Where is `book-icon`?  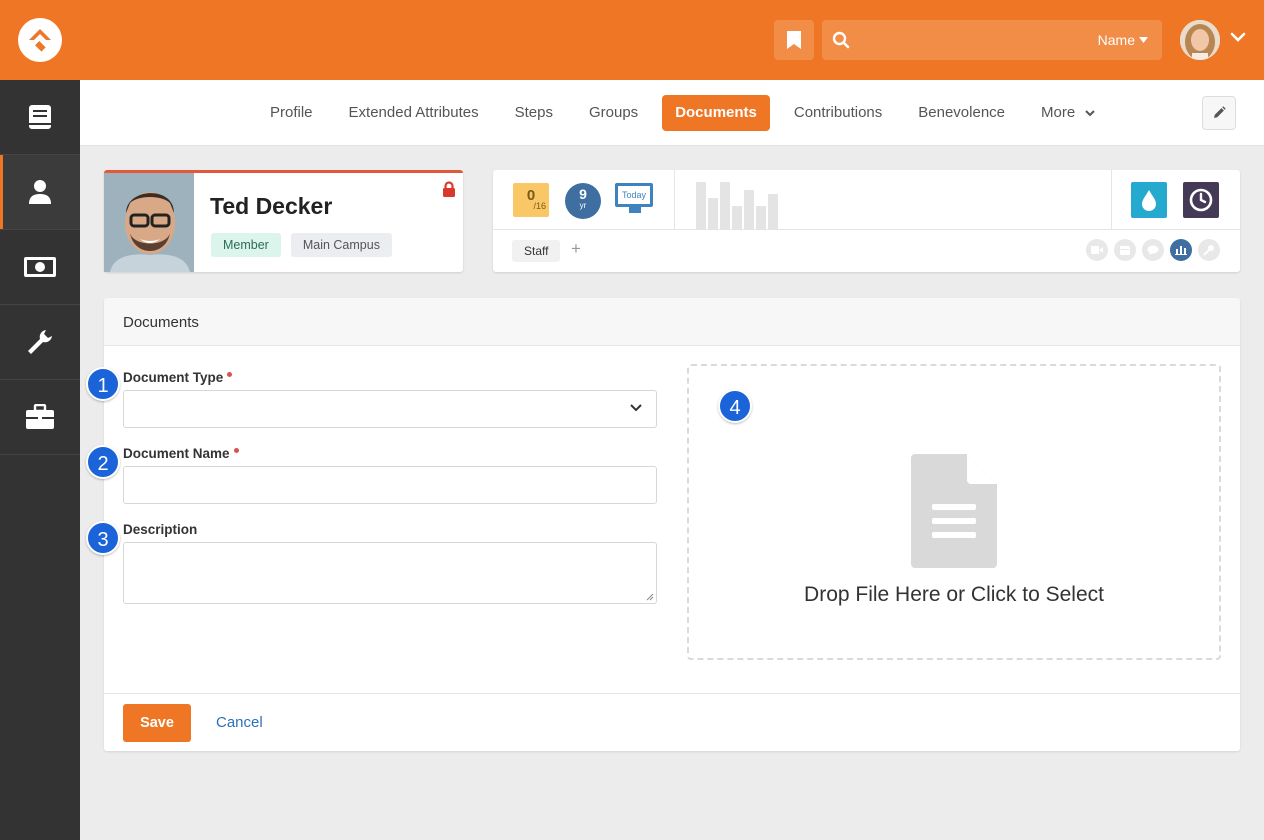 book-icon is located at coordinates (40, 117).